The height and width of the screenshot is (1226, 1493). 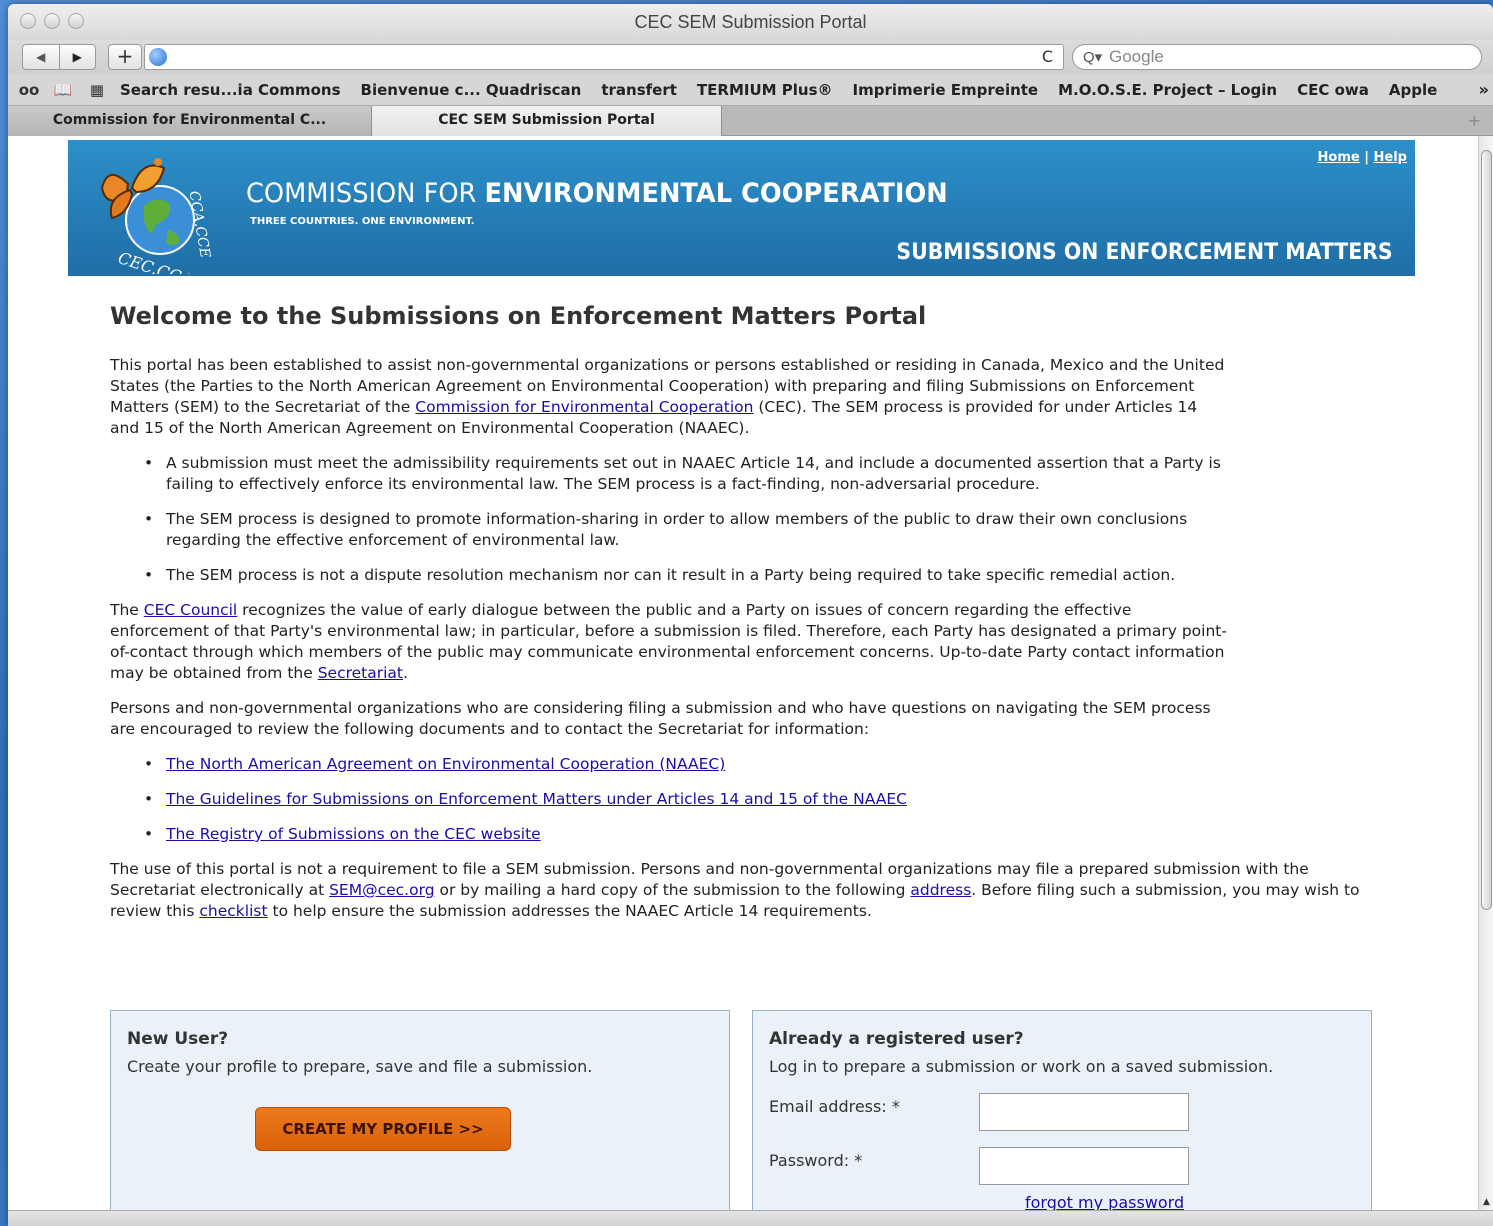 What do you see at coordinates (63, 90) in the screenshot?
I see `open-book-icon: 📖` at bounding box center [63, 90].